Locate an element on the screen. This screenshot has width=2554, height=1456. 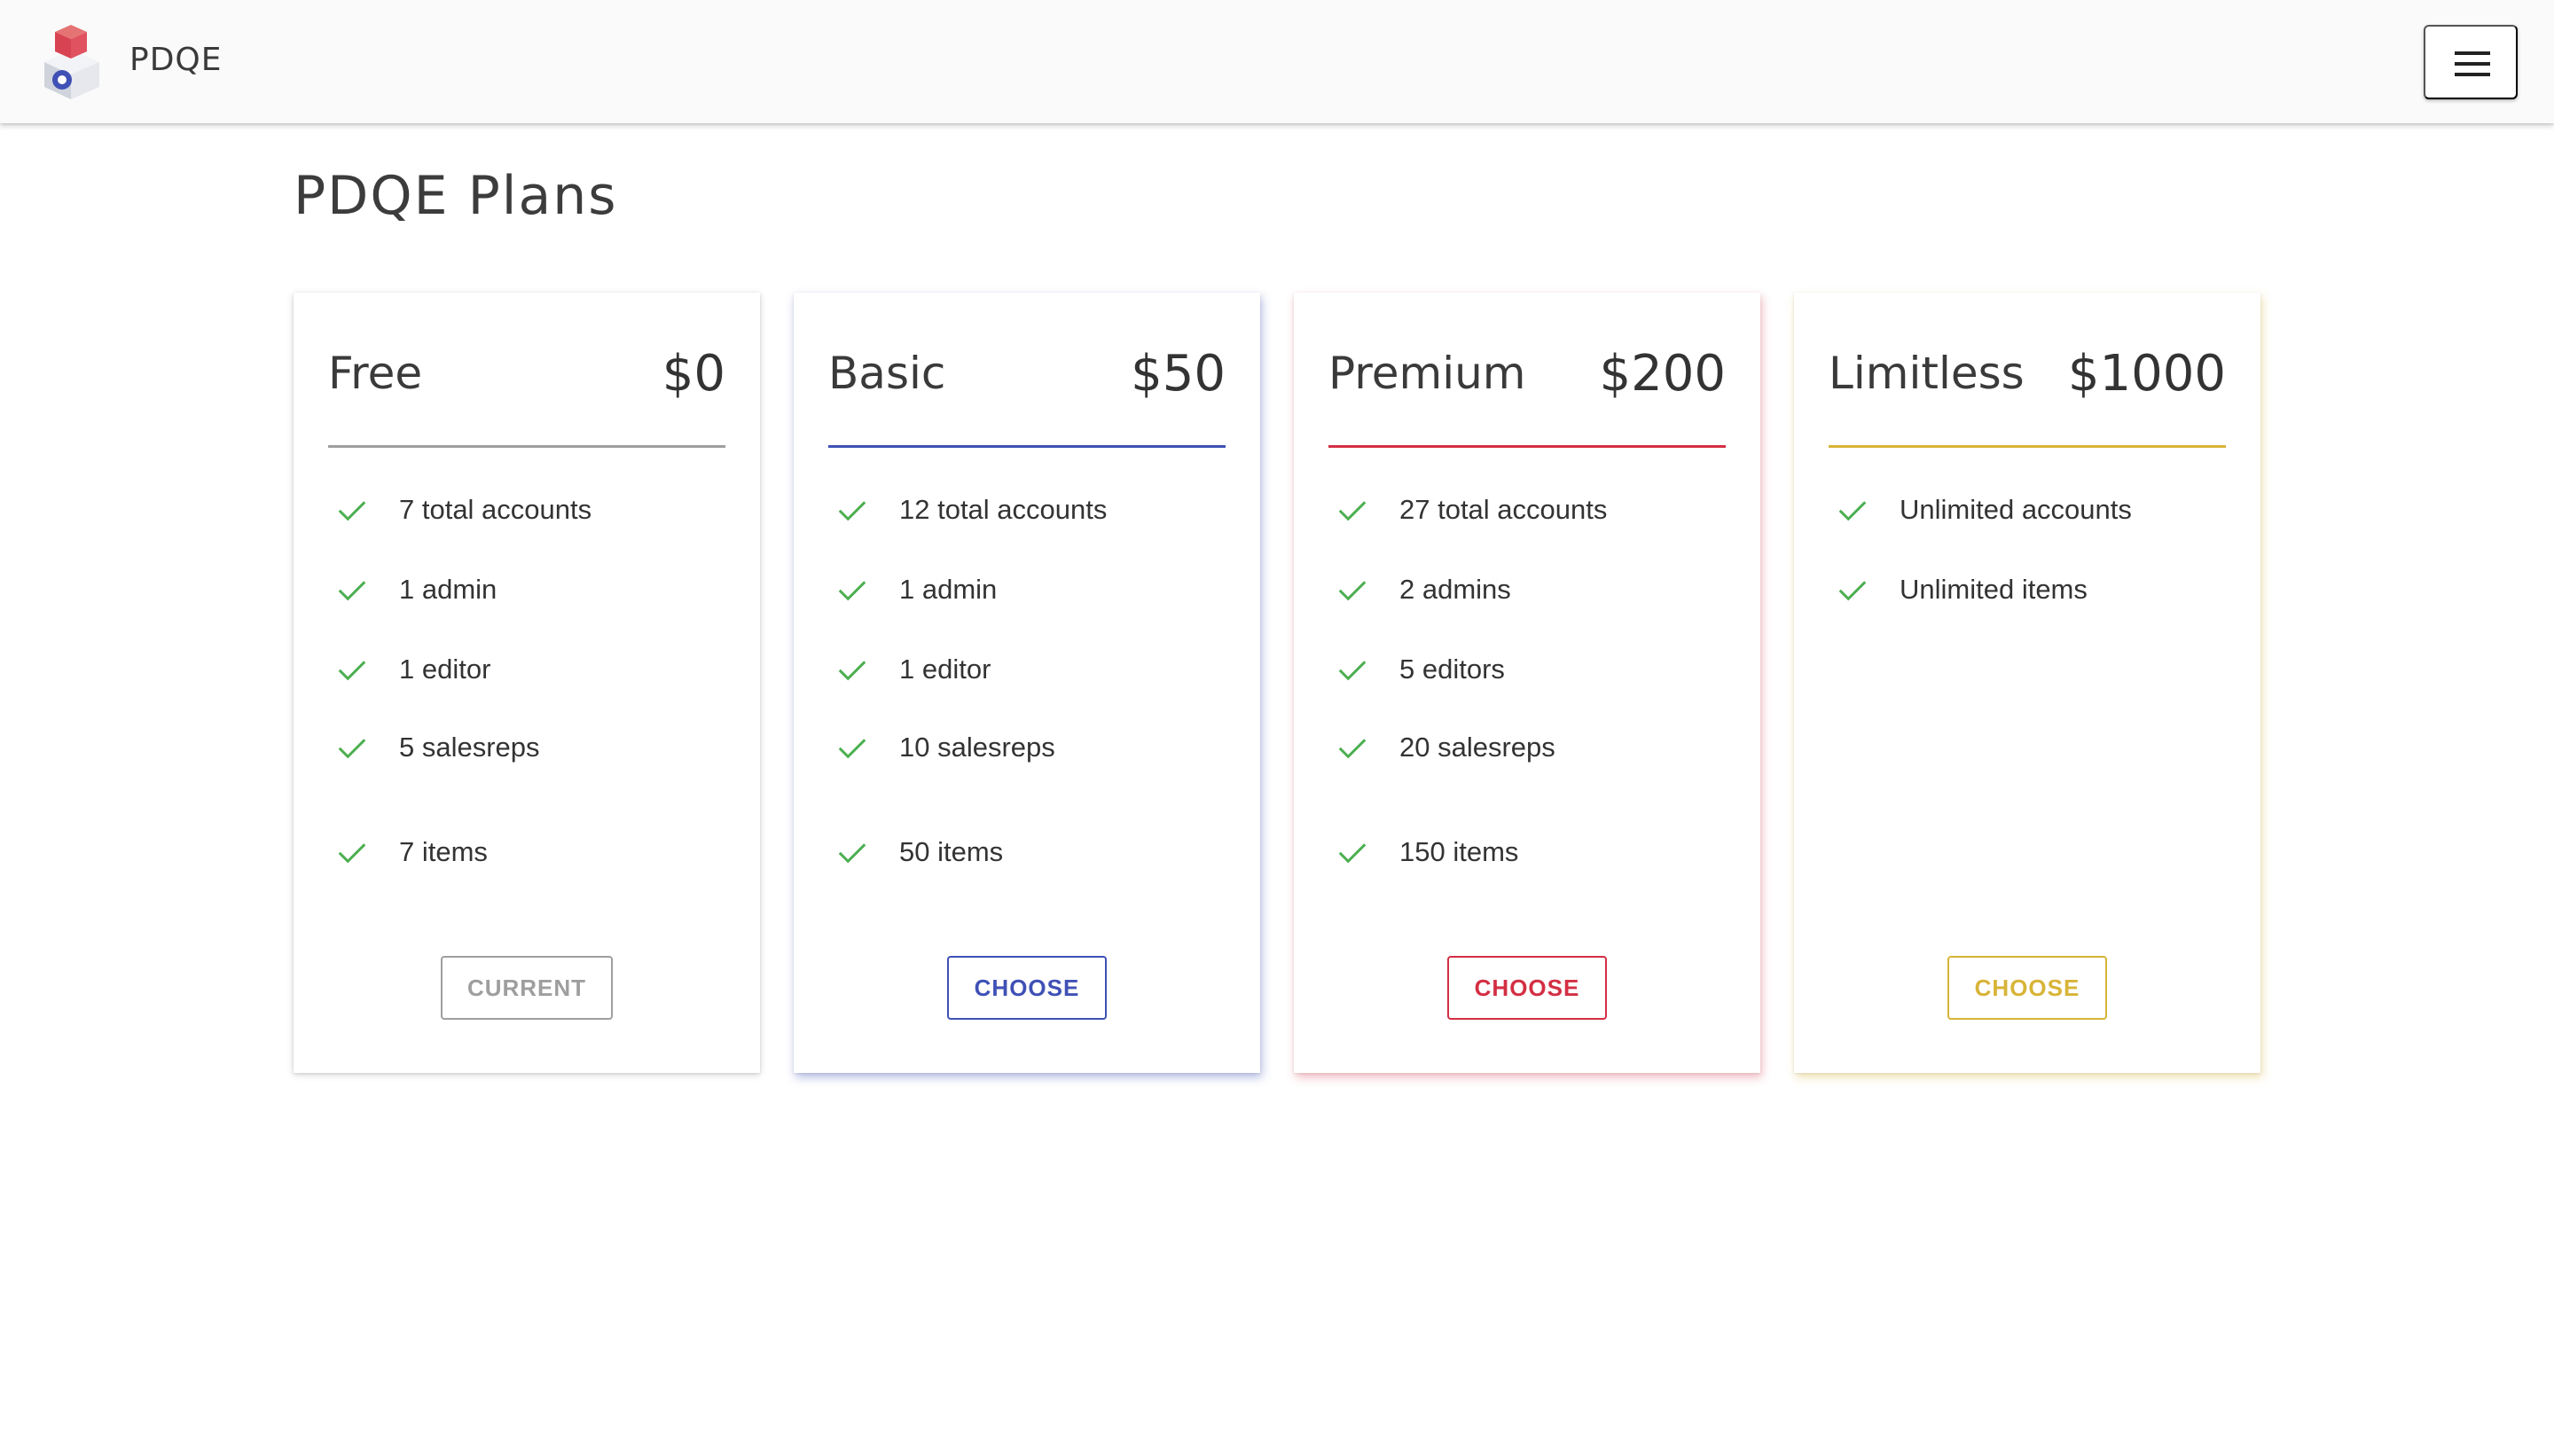
feature-label: Unlimited items is located at coordinates (1994, 589).